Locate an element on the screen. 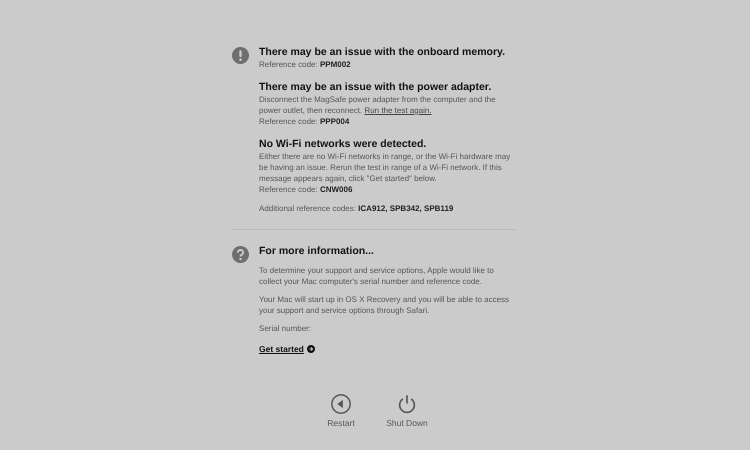 The width and height of the screenshot is (750, 450). get-started-link: Get started is located at coordinates (287, 349).